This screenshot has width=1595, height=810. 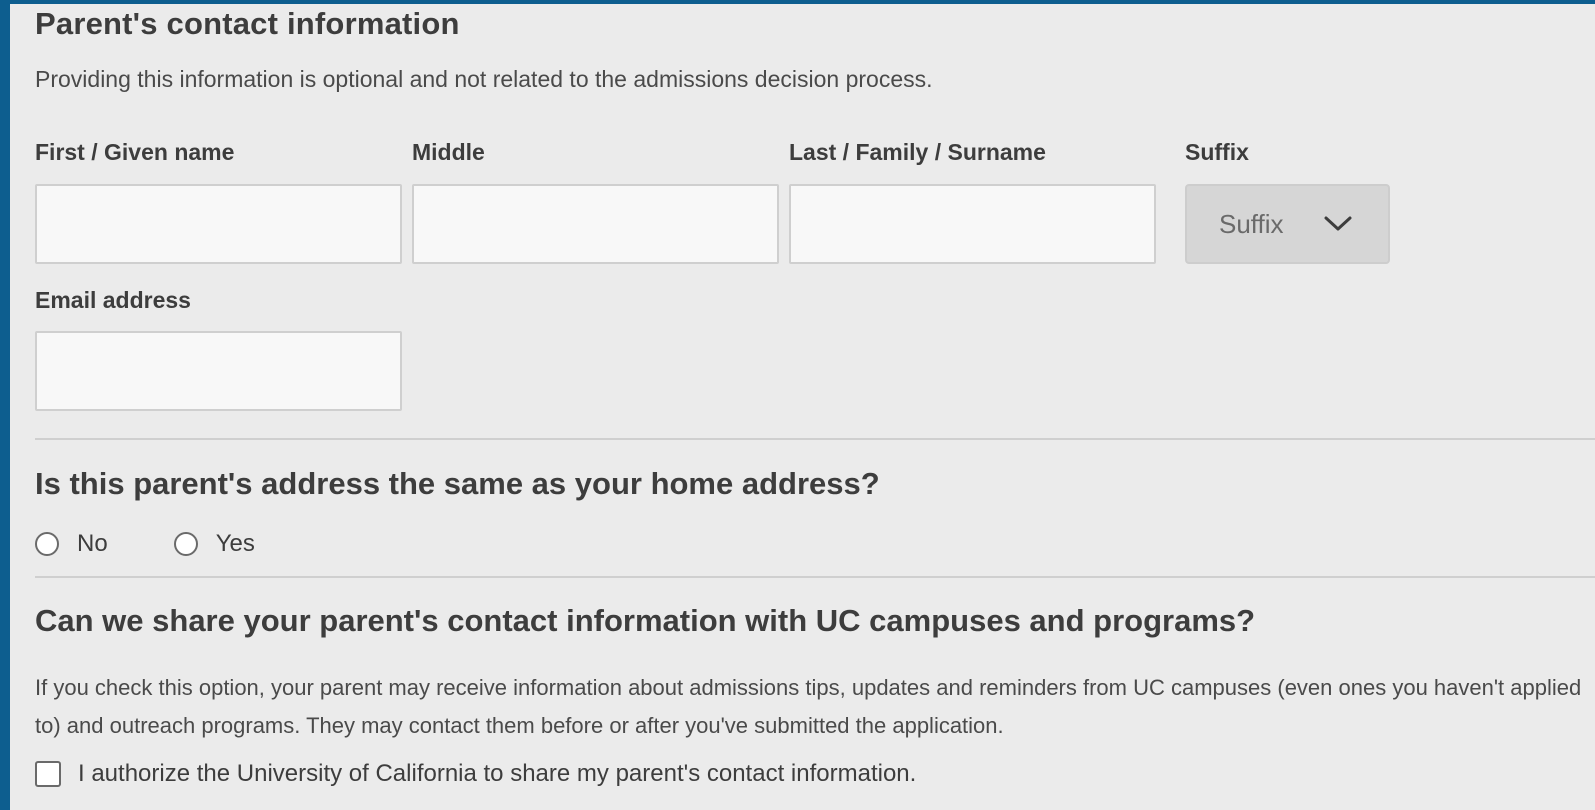 What do you see at coordinates (218, 371) in the screenshot?
I see `email-input` at bounding box center [218, 371].